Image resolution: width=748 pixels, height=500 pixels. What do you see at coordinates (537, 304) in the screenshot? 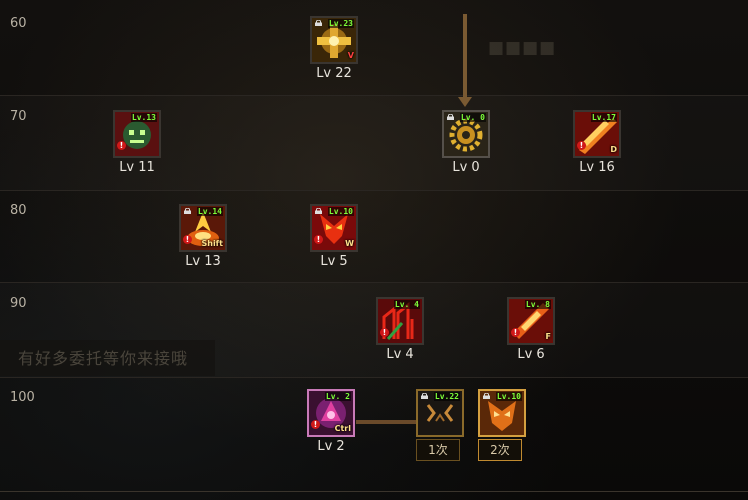
I see `skill-level-badge: Lv. 8` at bounding box center [537, 304].